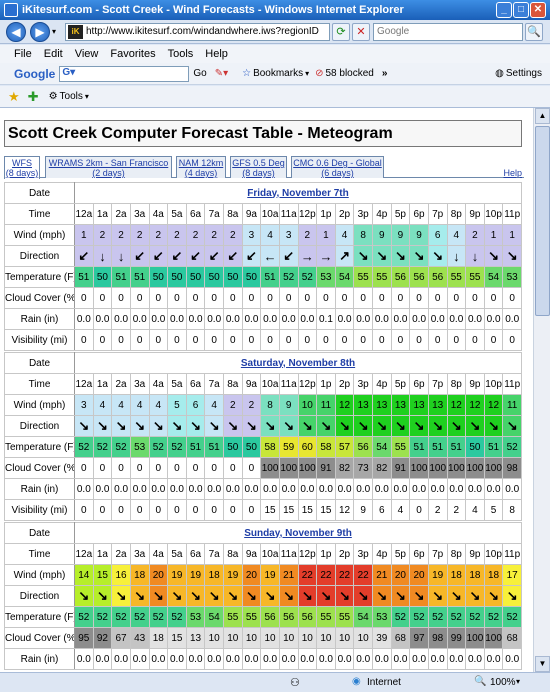 This screenshot has width=550, height=692. Describe the element at coordinates (14, 97) in the screenshot. I see `favorites-star-icon: ★` at that location.